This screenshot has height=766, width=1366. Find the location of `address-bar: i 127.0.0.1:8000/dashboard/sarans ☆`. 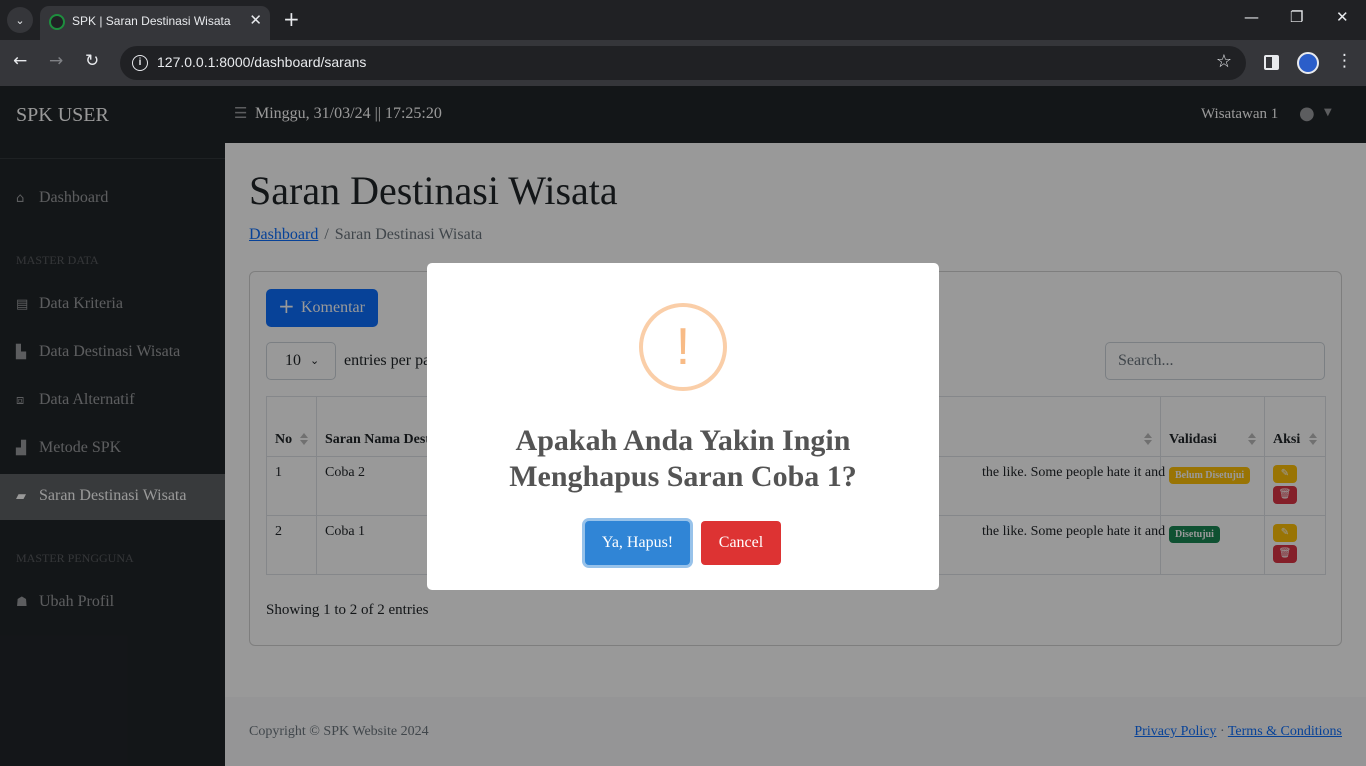

address-bar: i 127.0.0.1:8000/dashboard/sarans ☆ is located at coordinates (683, 63).